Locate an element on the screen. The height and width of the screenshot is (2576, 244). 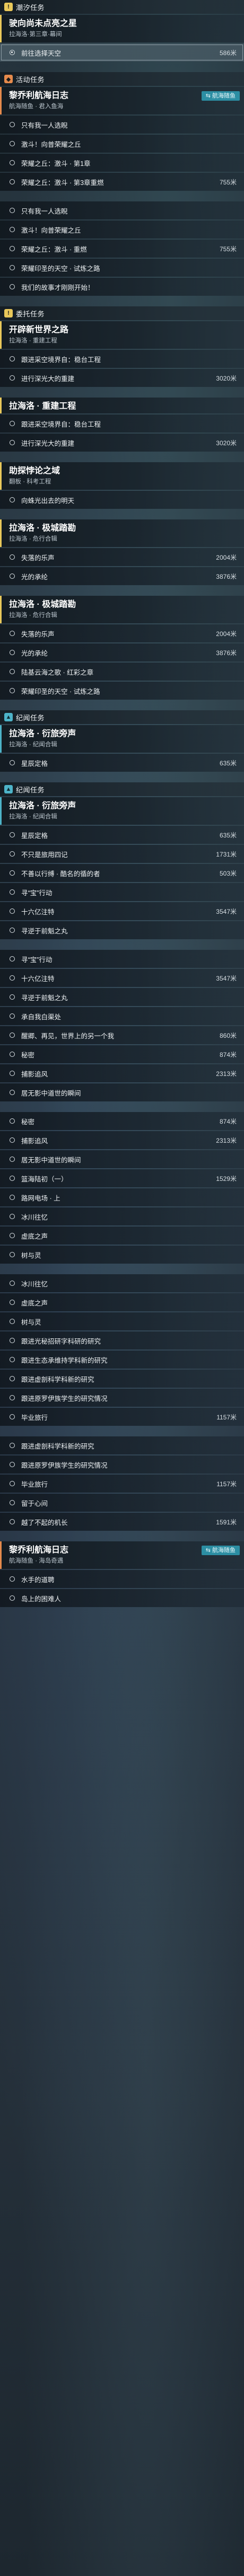
objective-text: 承自我白渠处 is located at coordinates (42, 1017).